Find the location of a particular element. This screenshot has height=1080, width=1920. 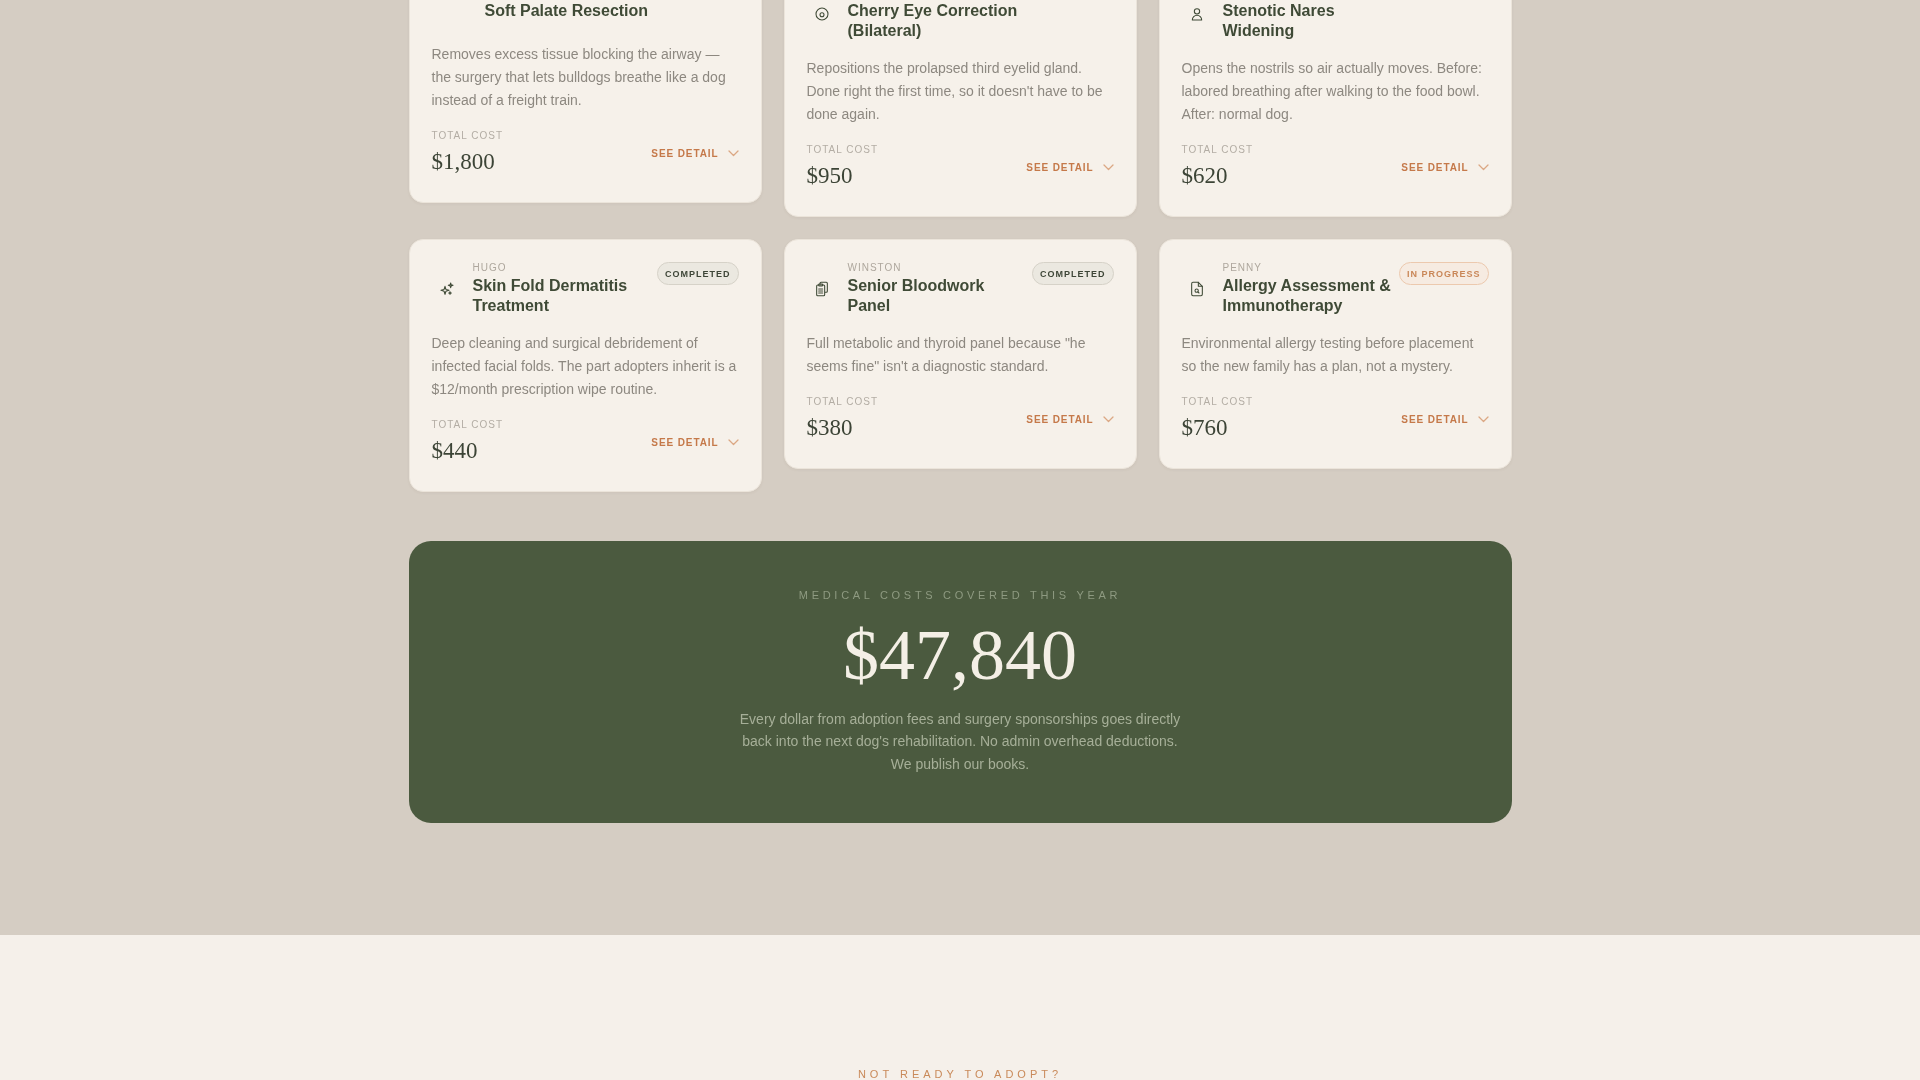

cost-amount: $950 is located at coordinates (830, 176).